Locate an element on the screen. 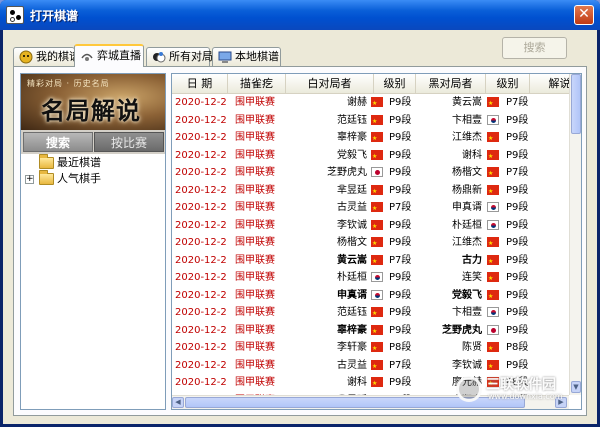 Image resolution: width=600 pixels, height=427 pixels. table-row: 2020-12-22 围甲联赛 朴廷桓 P9段 连笑 P9段 is located at coordinates (370, 278).